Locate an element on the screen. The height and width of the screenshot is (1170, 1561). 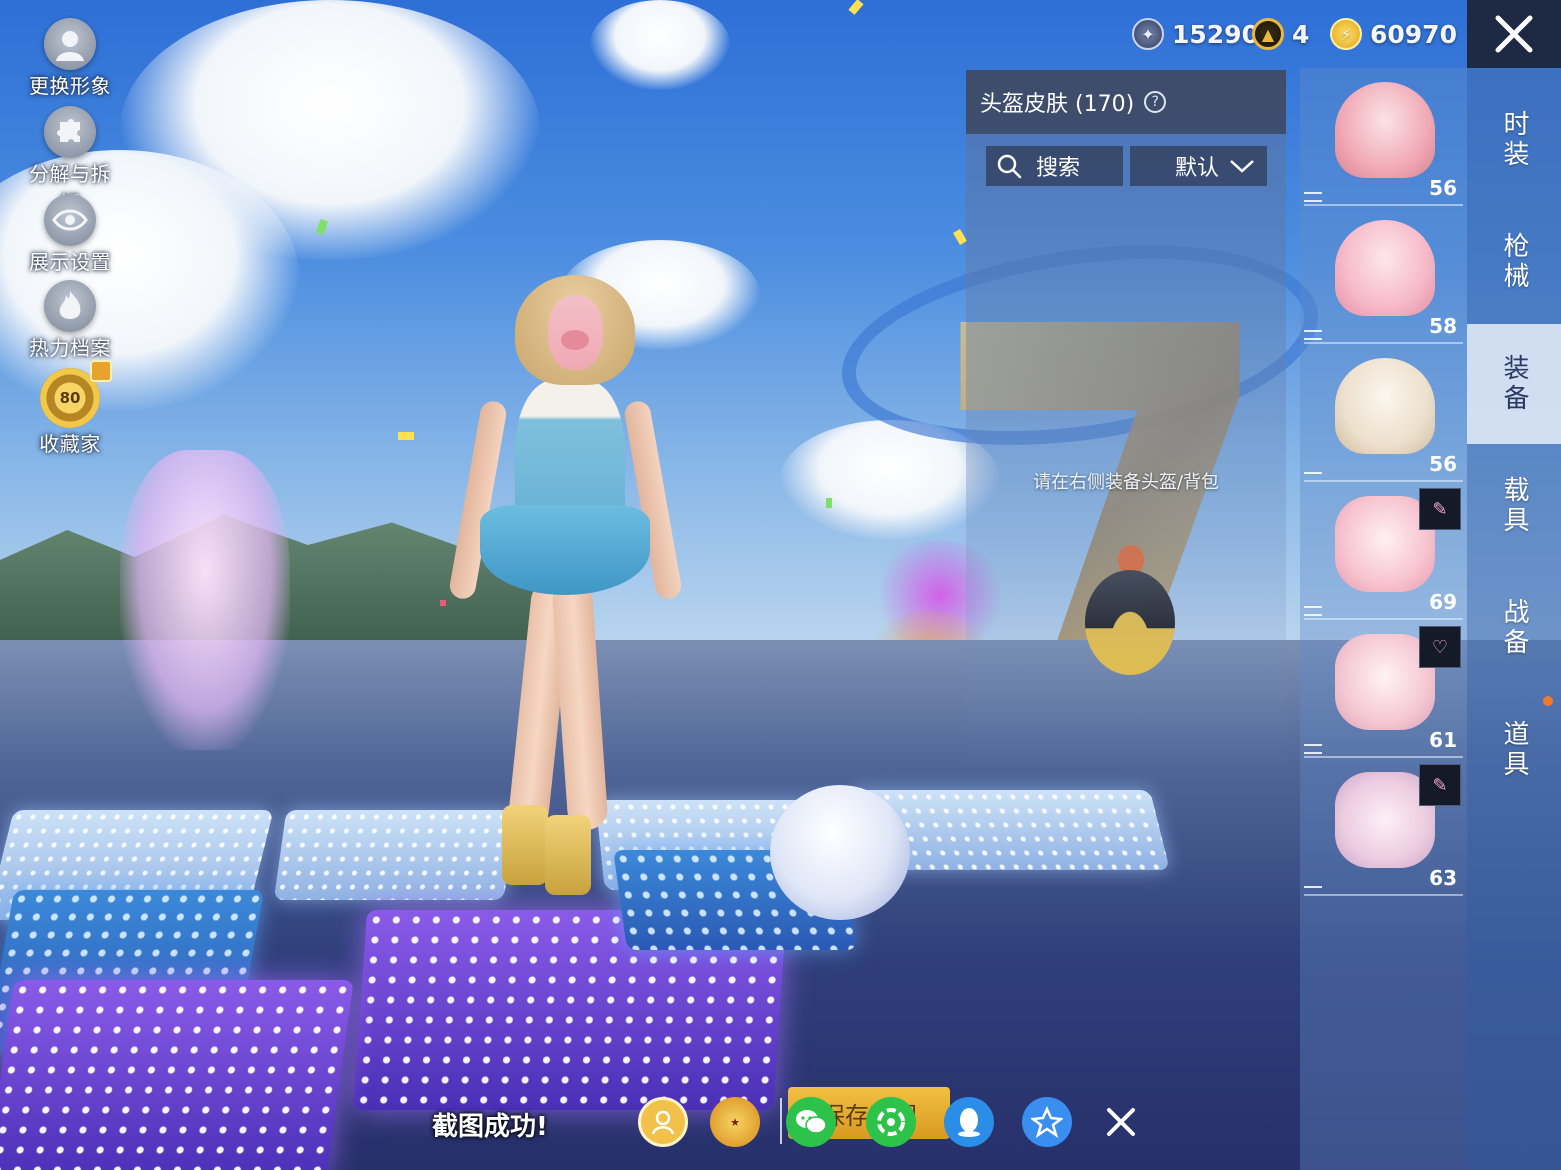
tab-label: 道具 is located at coordinates (1514, 750).